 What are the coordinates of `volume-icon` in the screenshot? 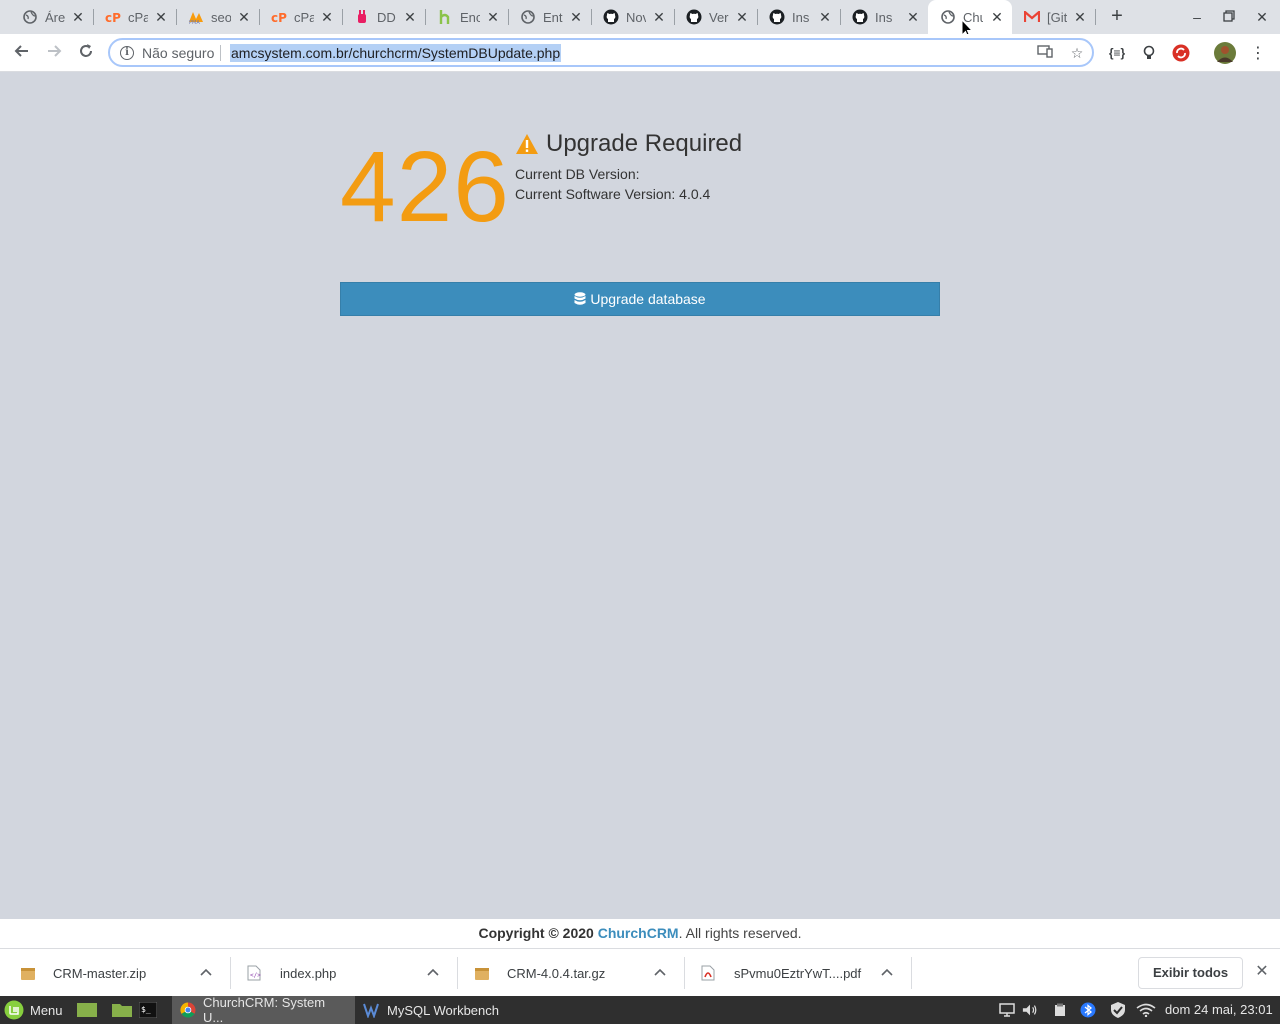 It's located at (1030, 1010).